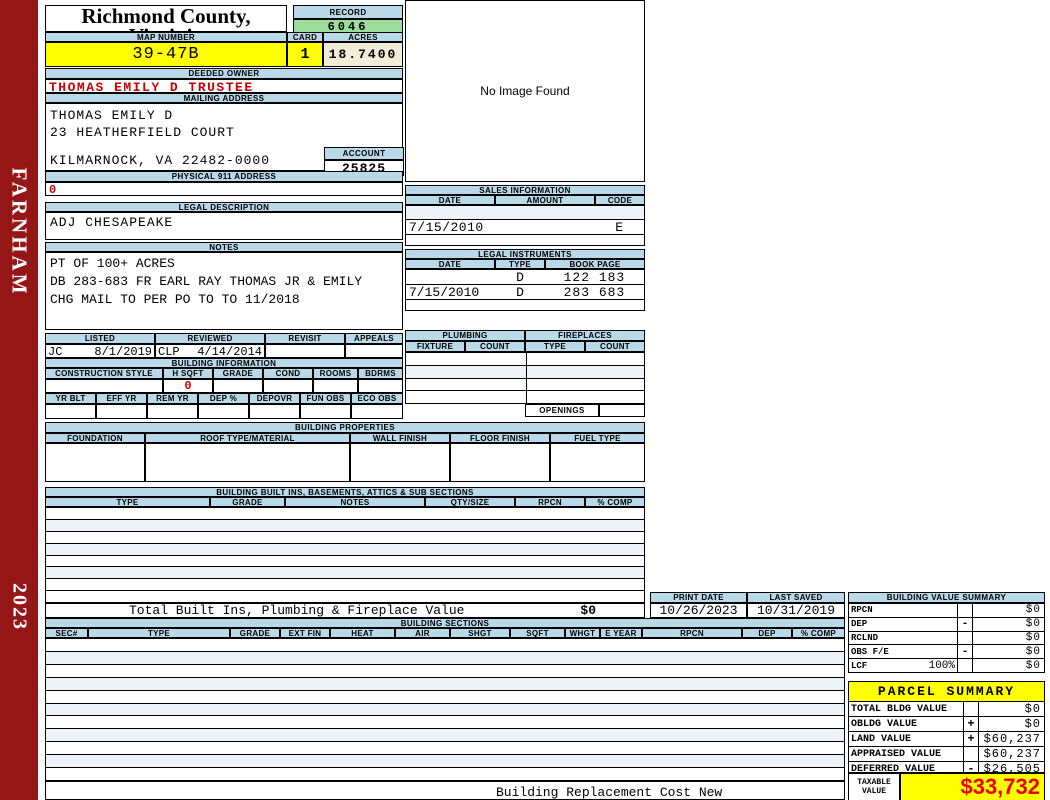  Describe the element at coordinates (621, 633) in the screenshot. I see `bs-eyear-label: E YEAR` at that location.